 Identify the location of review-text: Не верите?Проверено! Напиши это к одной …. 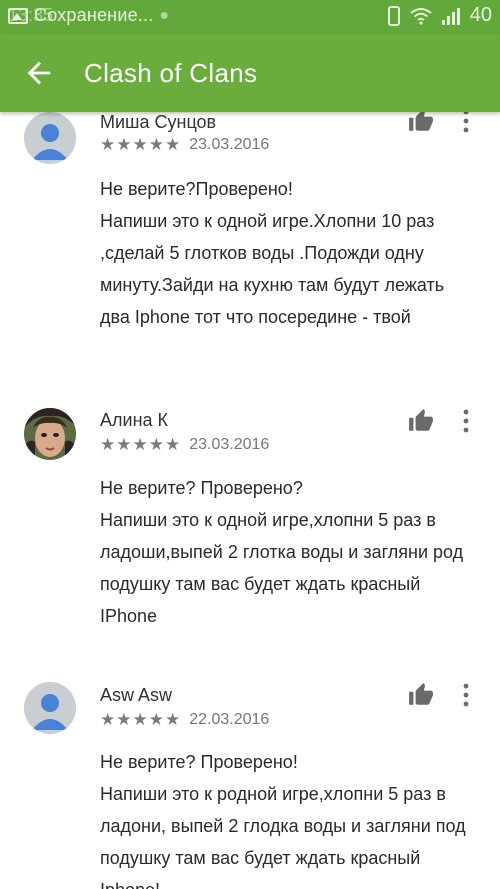
(285, 253).